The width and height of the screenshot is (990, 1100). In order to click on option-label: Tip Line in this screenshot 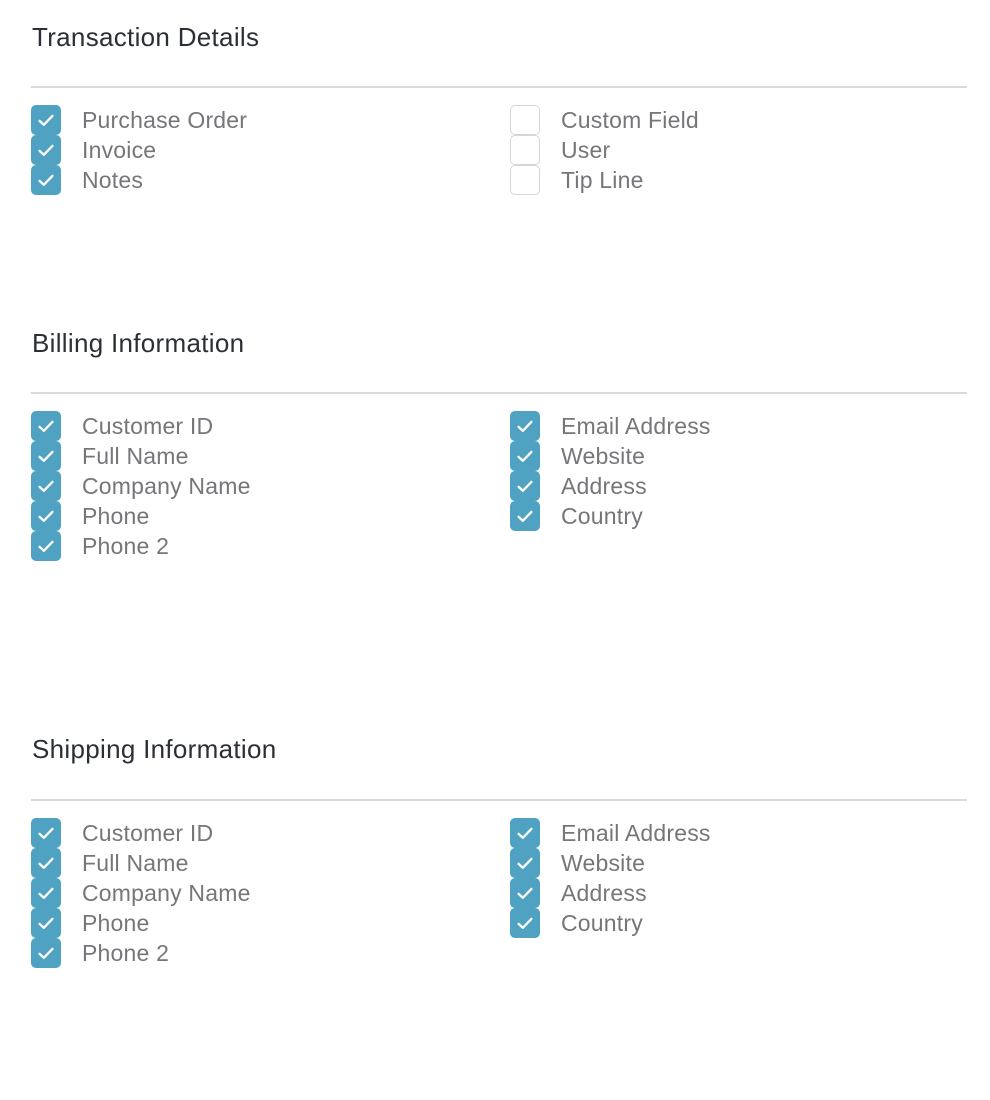, I will do `click(602, 179)`.